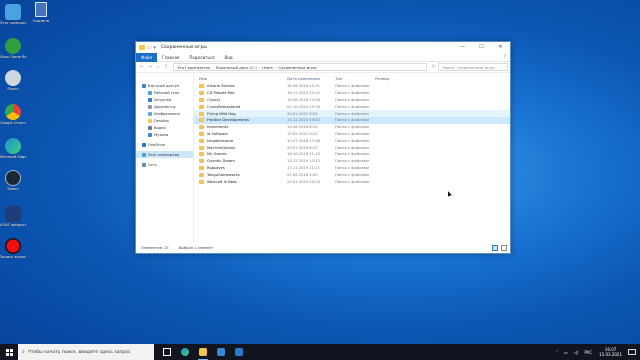 The height and width of the screenshot is (360, 640). I want to click on taskbar-edge, so click(185, 352).